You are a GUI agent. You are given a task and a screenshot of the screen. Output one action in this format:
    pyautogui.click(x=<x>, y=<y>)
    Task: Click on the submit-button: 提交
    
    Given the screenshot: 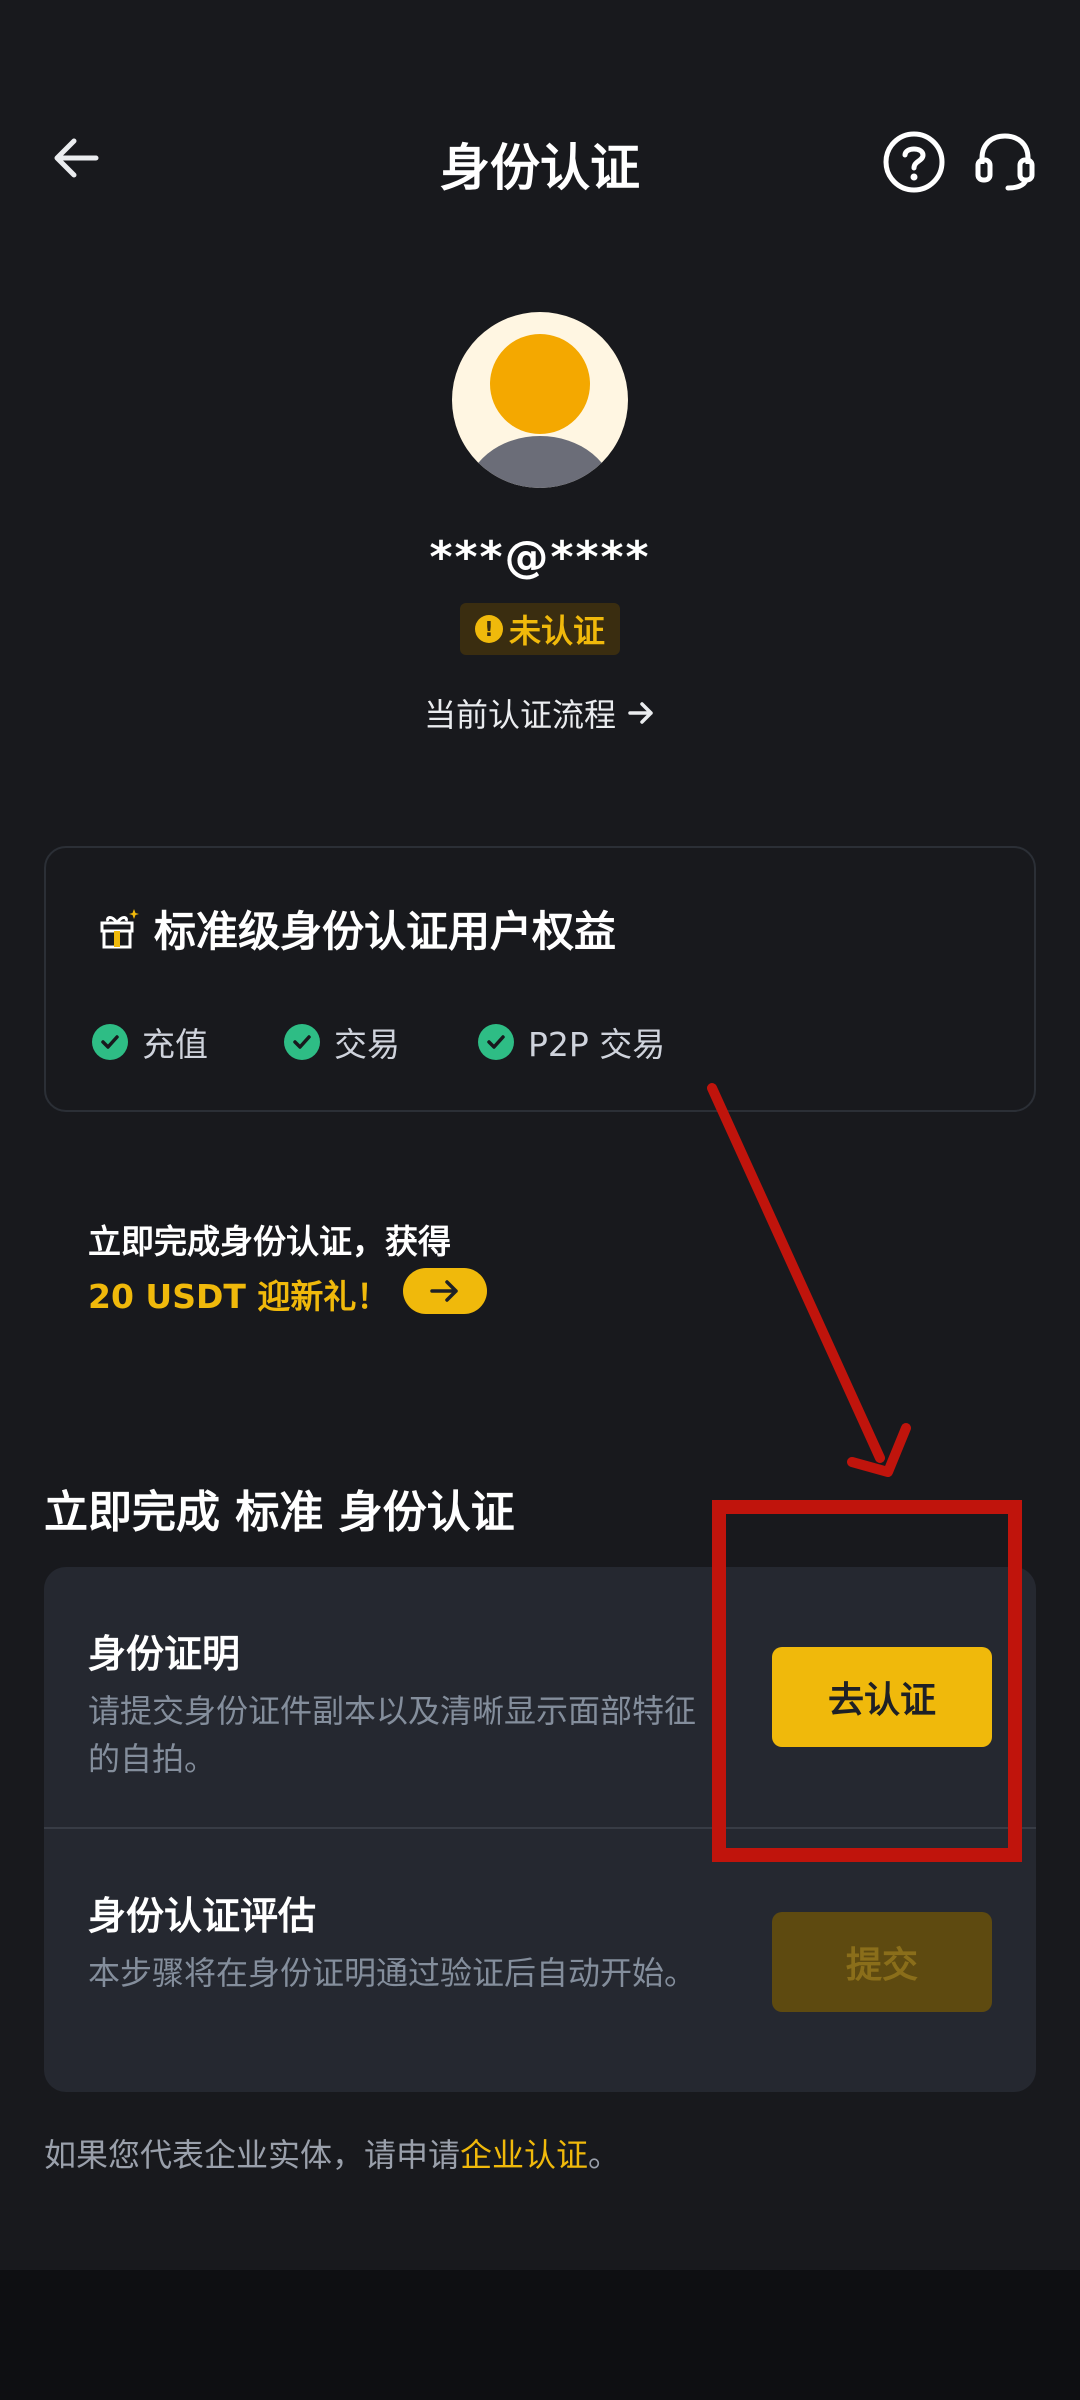 What is the action you would take?
    pyautogui.click(x=882, y=1962)
    